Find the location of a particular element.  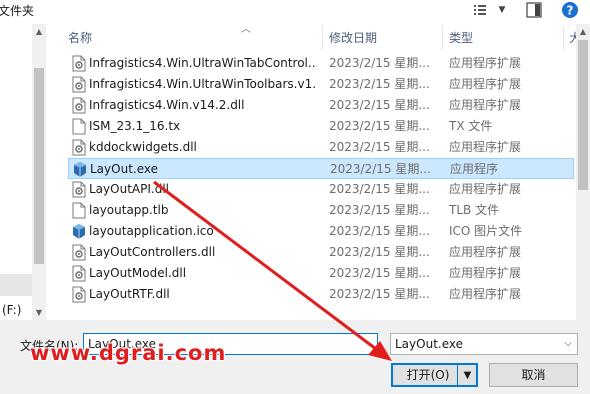

nav-drive-item: (F:) is located at coordinates (11, 310).